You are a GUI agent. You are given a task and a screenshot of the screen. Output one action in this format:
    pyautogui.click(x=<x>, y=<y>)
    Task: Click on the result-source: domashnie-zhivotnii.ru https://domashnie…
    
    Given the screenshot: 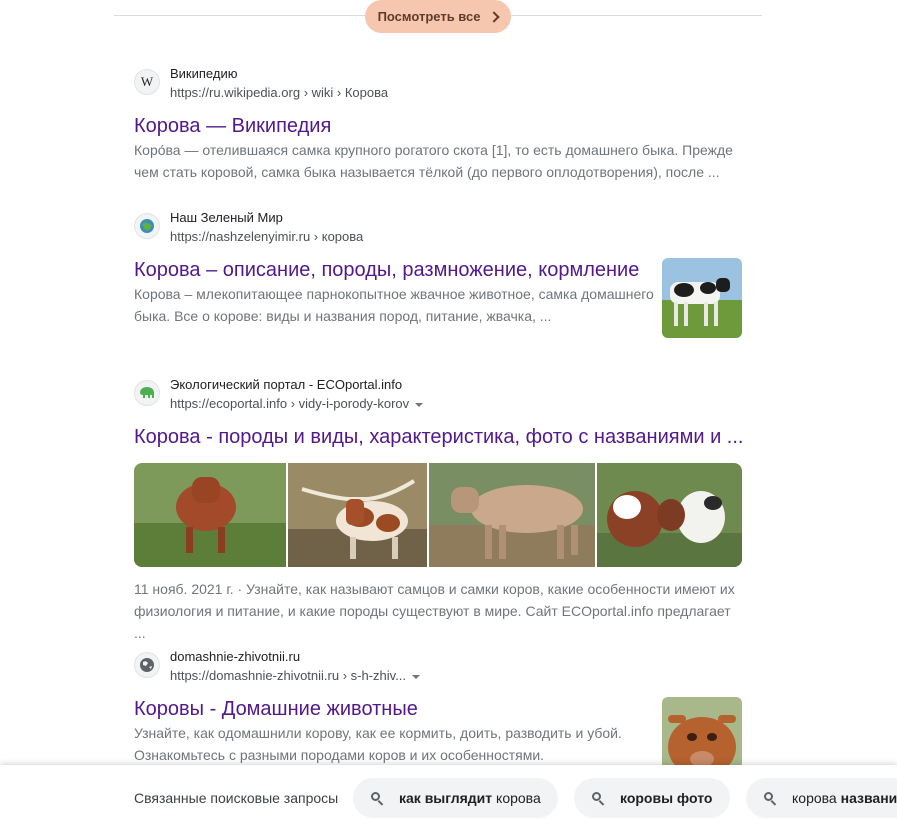 What is the action you would take?
    pyautogui.click(x=439, y=667)
    